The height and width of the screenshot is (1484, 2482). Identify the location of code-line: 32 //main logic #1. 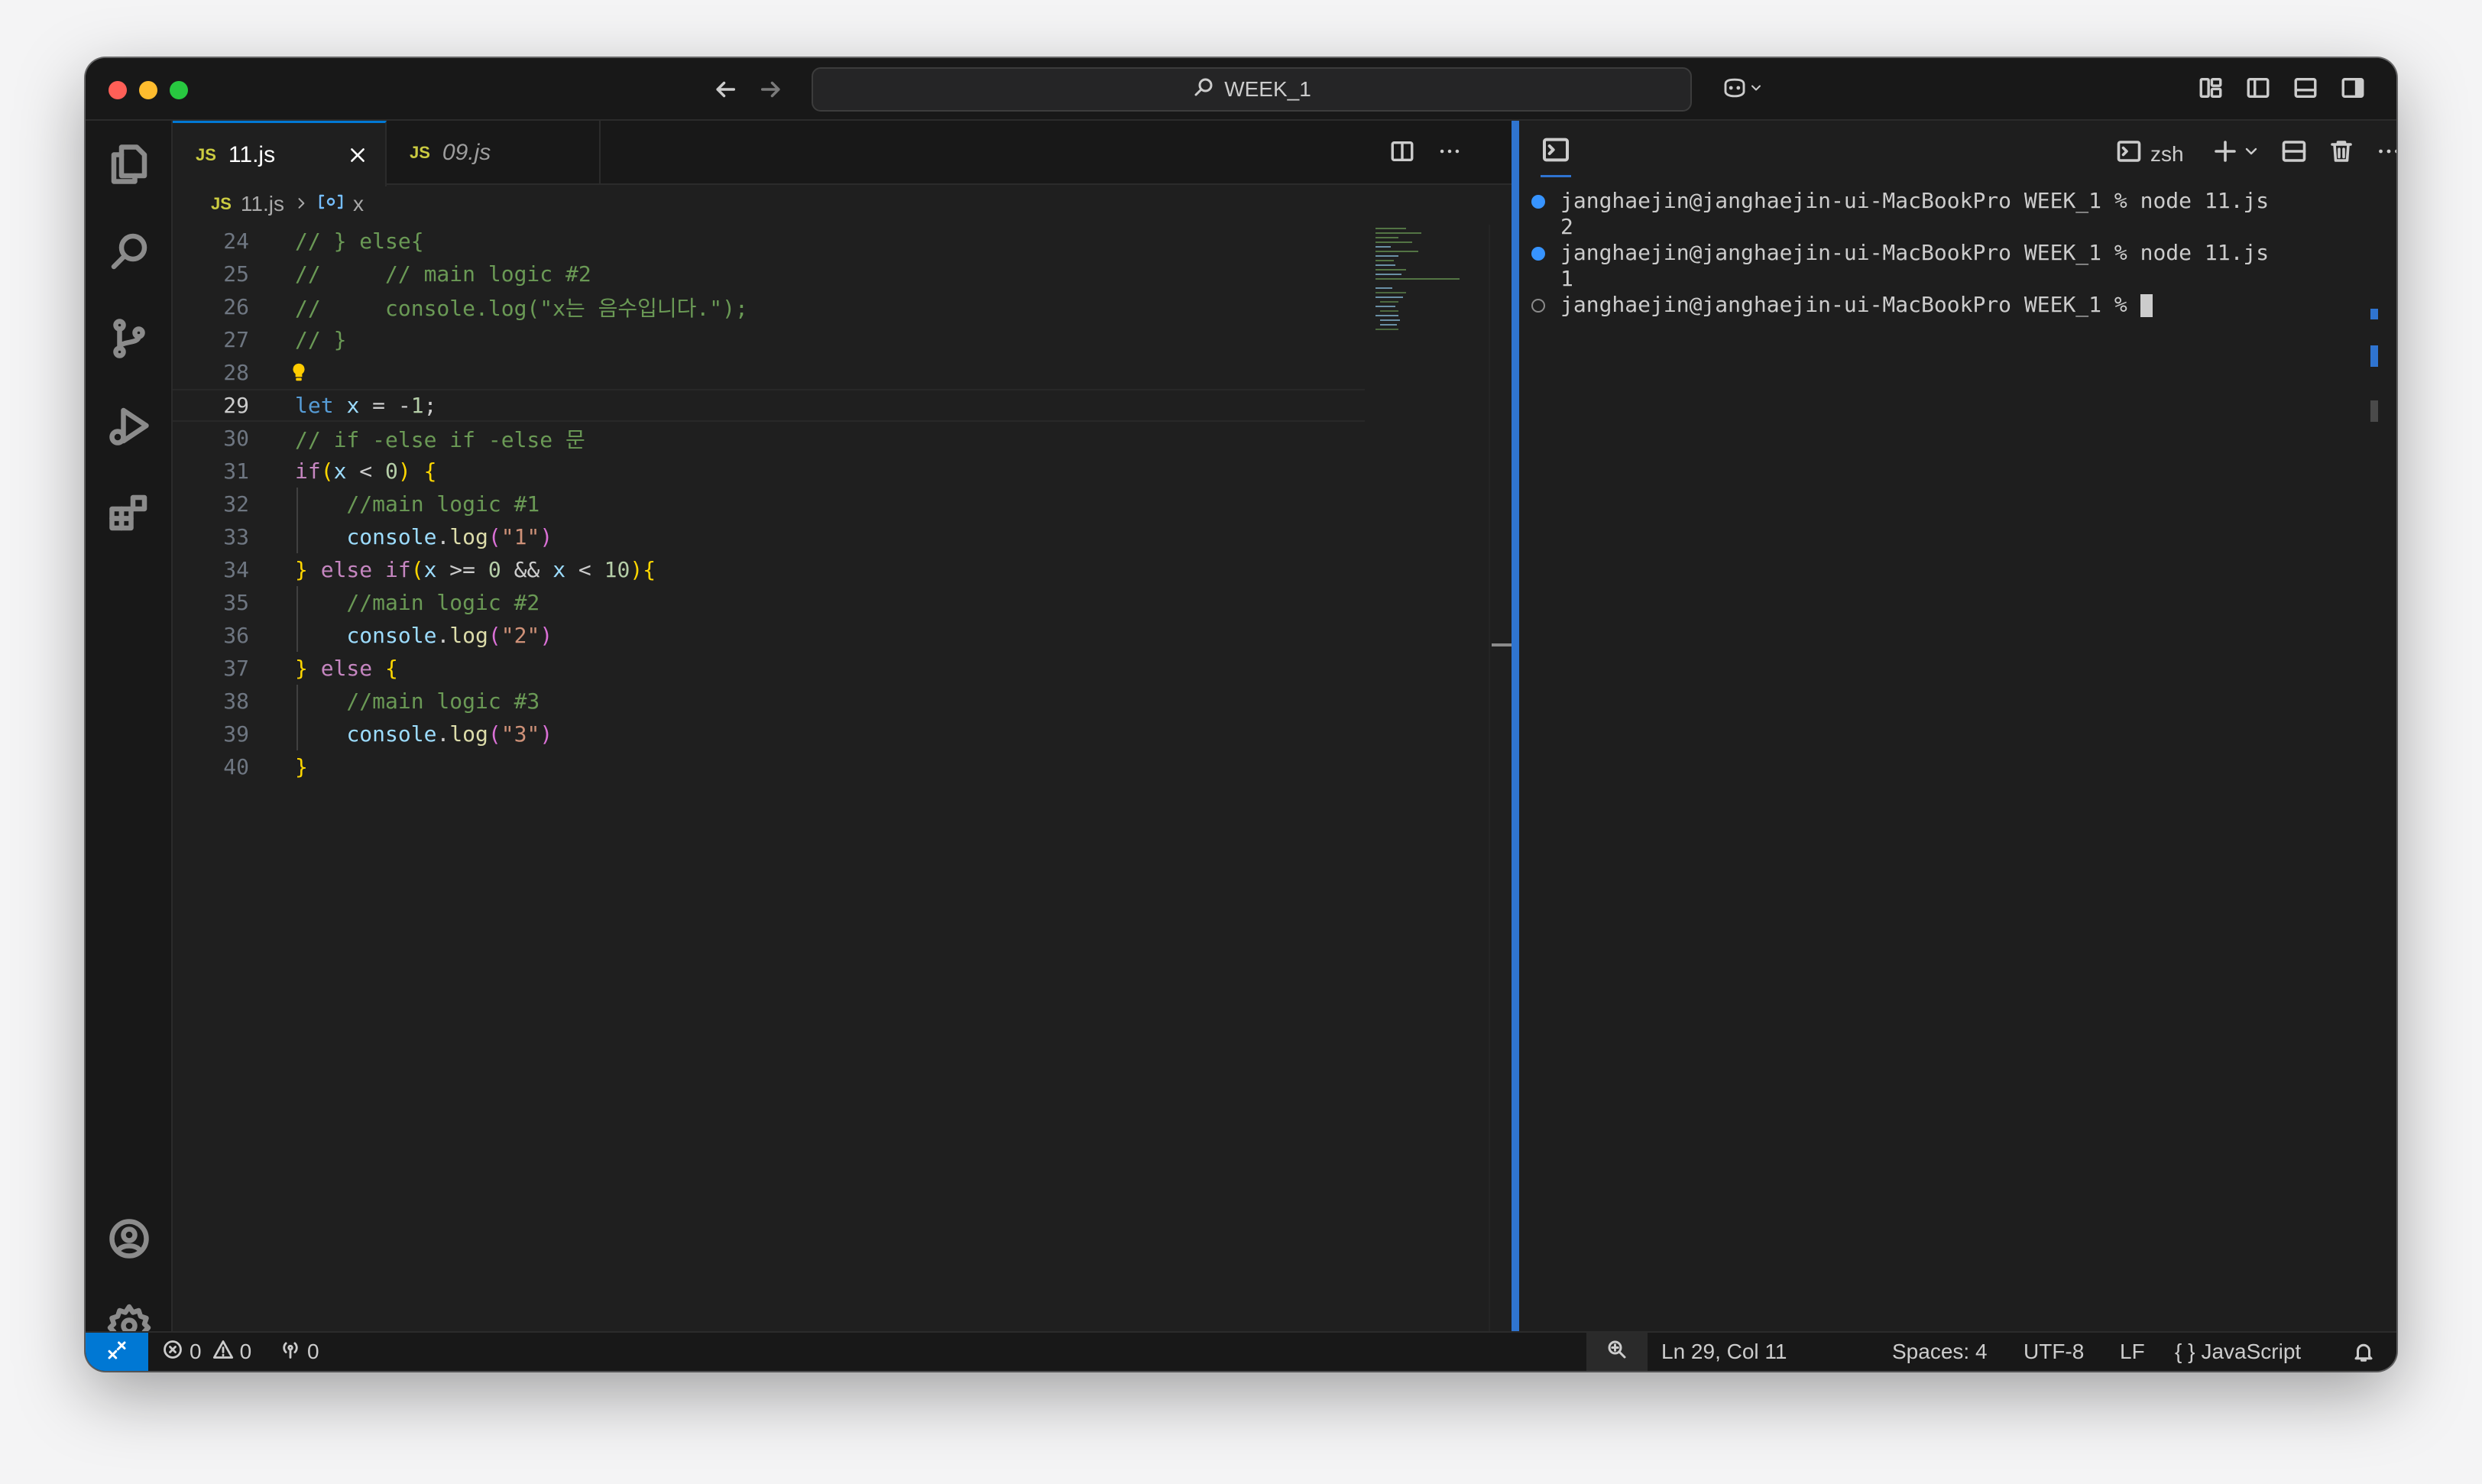
(769, 504).